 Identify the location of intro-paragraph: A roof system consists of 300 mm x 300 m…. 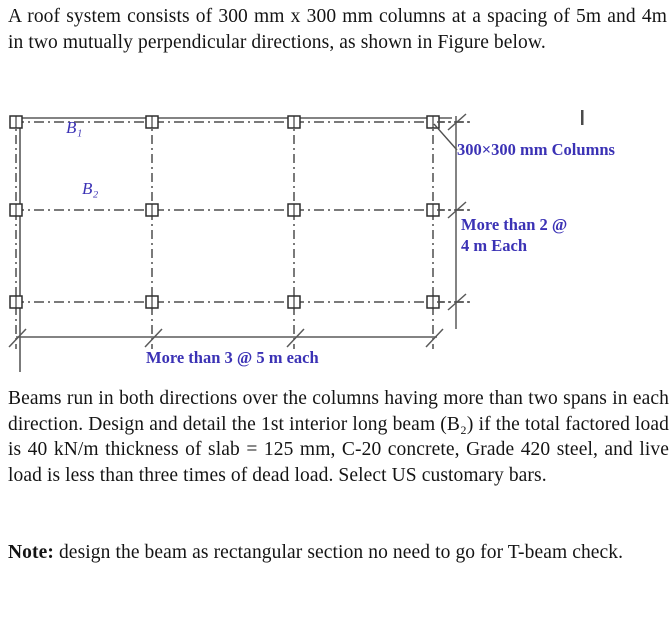
(337, 29).